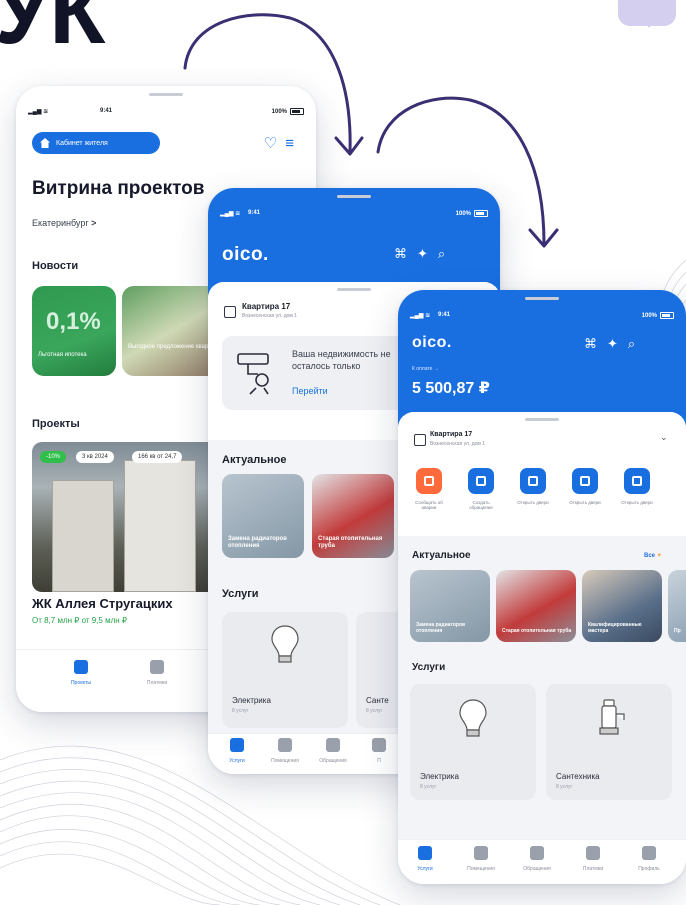 Image resolution: width=686 pixels, height=905 pixels. I want to click on chevron-down-icon: ⌄, so click(664, 437).